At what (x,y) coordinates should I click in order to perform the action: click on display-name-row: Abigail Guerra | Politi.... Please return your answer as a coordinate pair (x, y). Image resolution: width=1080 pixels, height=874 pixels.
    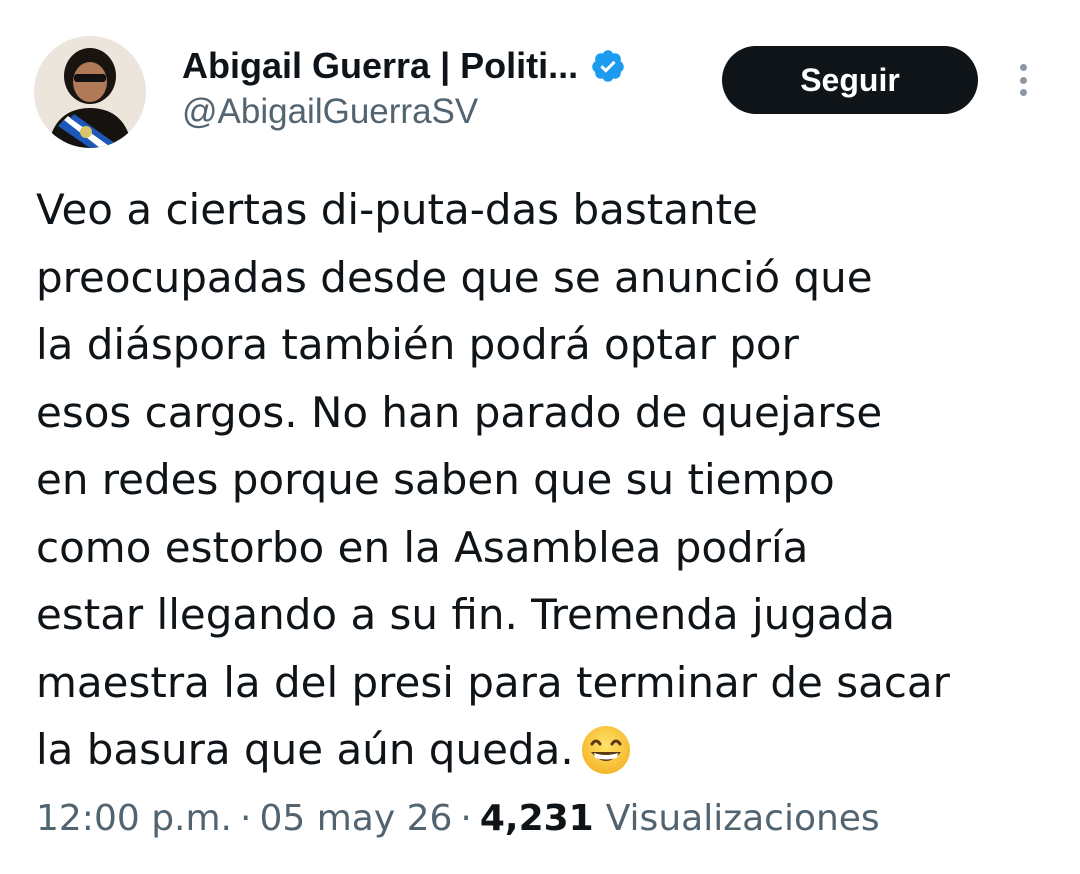
    Looking at the image, I should click on (404, 66).